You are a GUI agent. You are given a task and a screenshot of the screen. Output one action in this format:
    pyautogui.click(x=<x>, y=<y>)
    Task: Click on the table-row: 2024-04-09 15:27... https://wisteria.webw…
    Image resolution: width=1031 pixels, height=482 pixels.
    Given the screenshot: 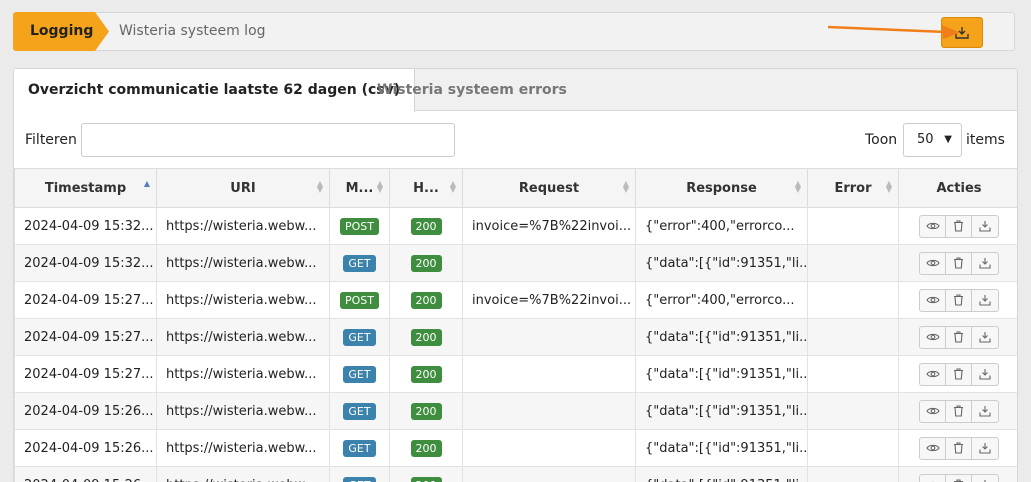 What is the action you would take?
    pyautogui.click(x=515, y=337)
    